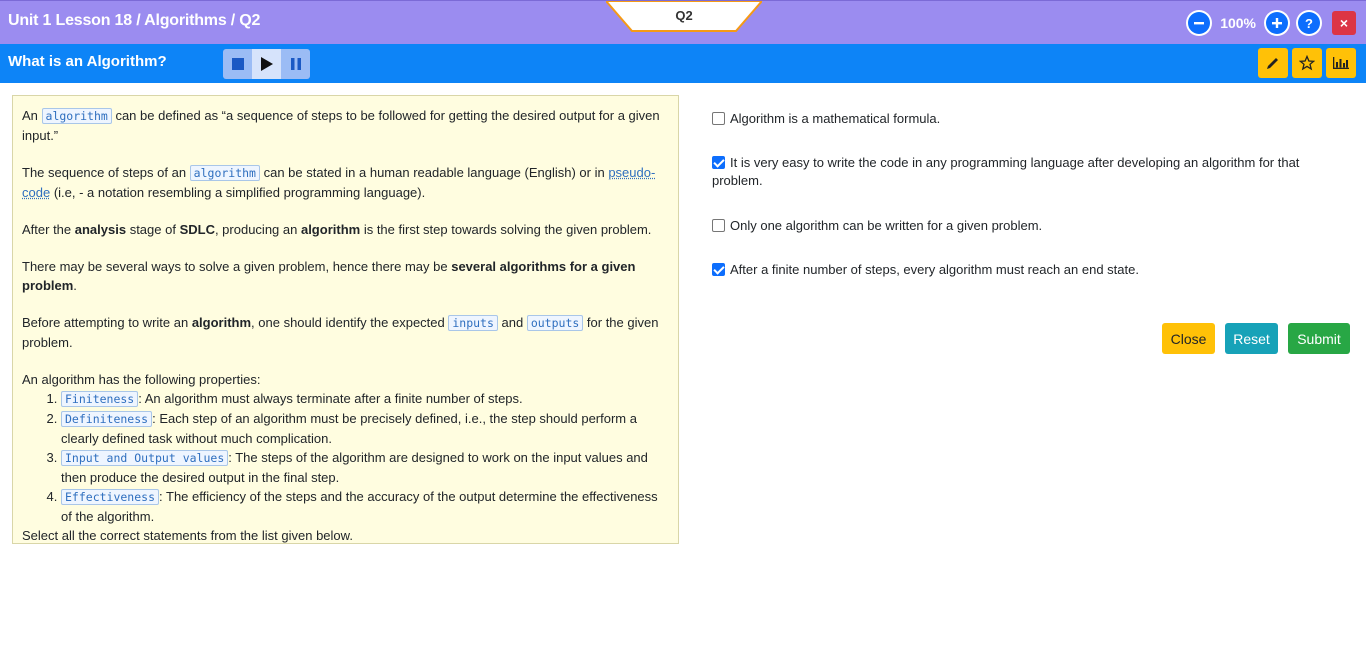 The image size is (1366, 666). I want to click on code-term: Finiteness, so click(100, 399).